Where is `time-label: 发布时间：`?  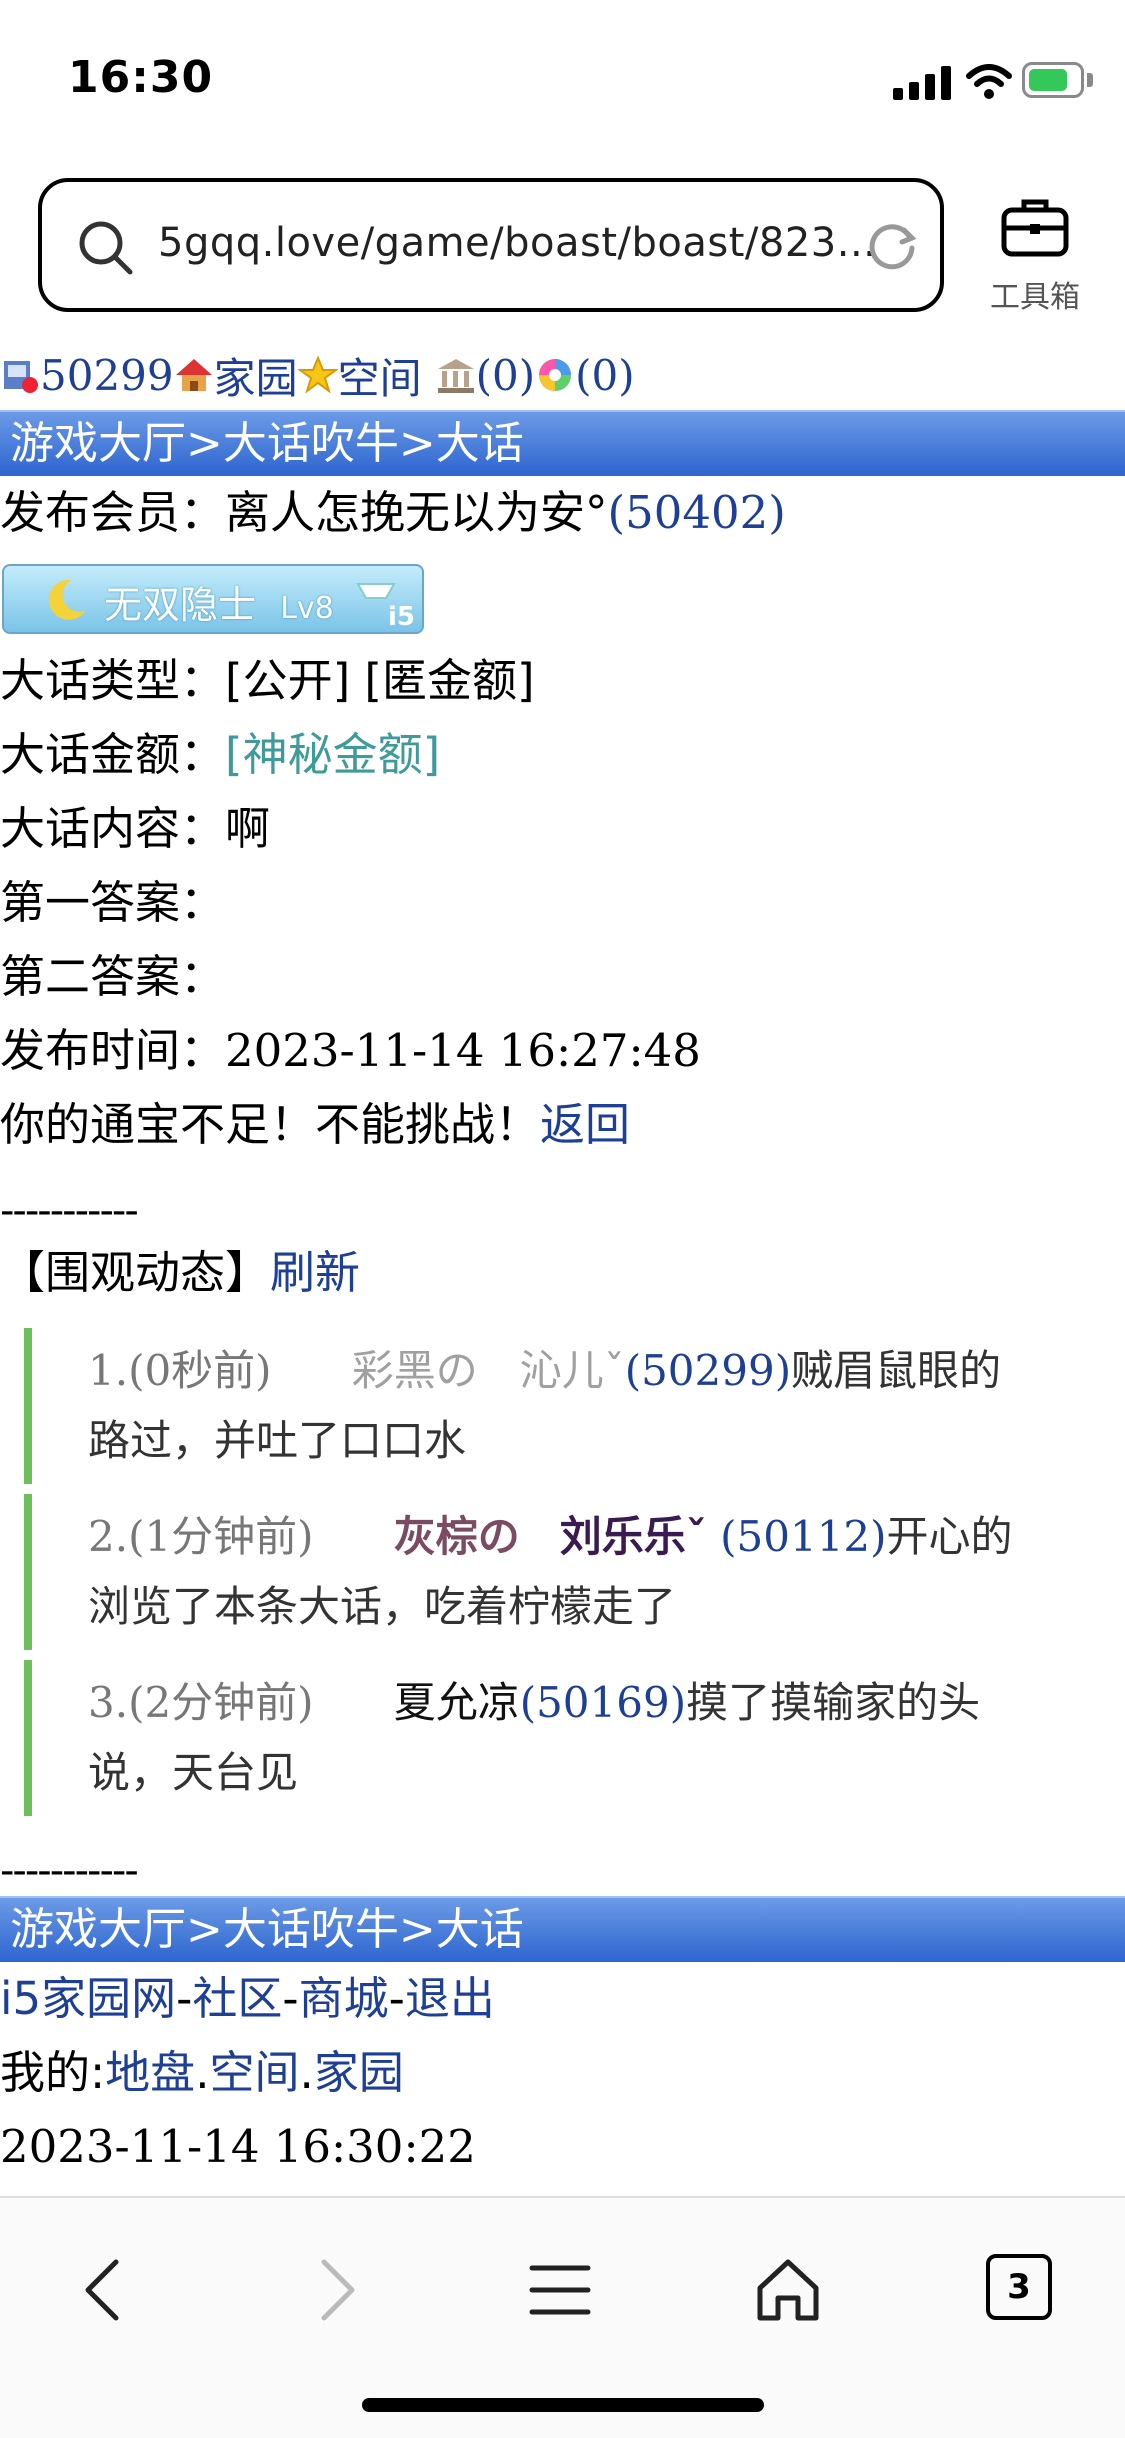
time-label: 发布时间： is located at coordinates (113, 1050).